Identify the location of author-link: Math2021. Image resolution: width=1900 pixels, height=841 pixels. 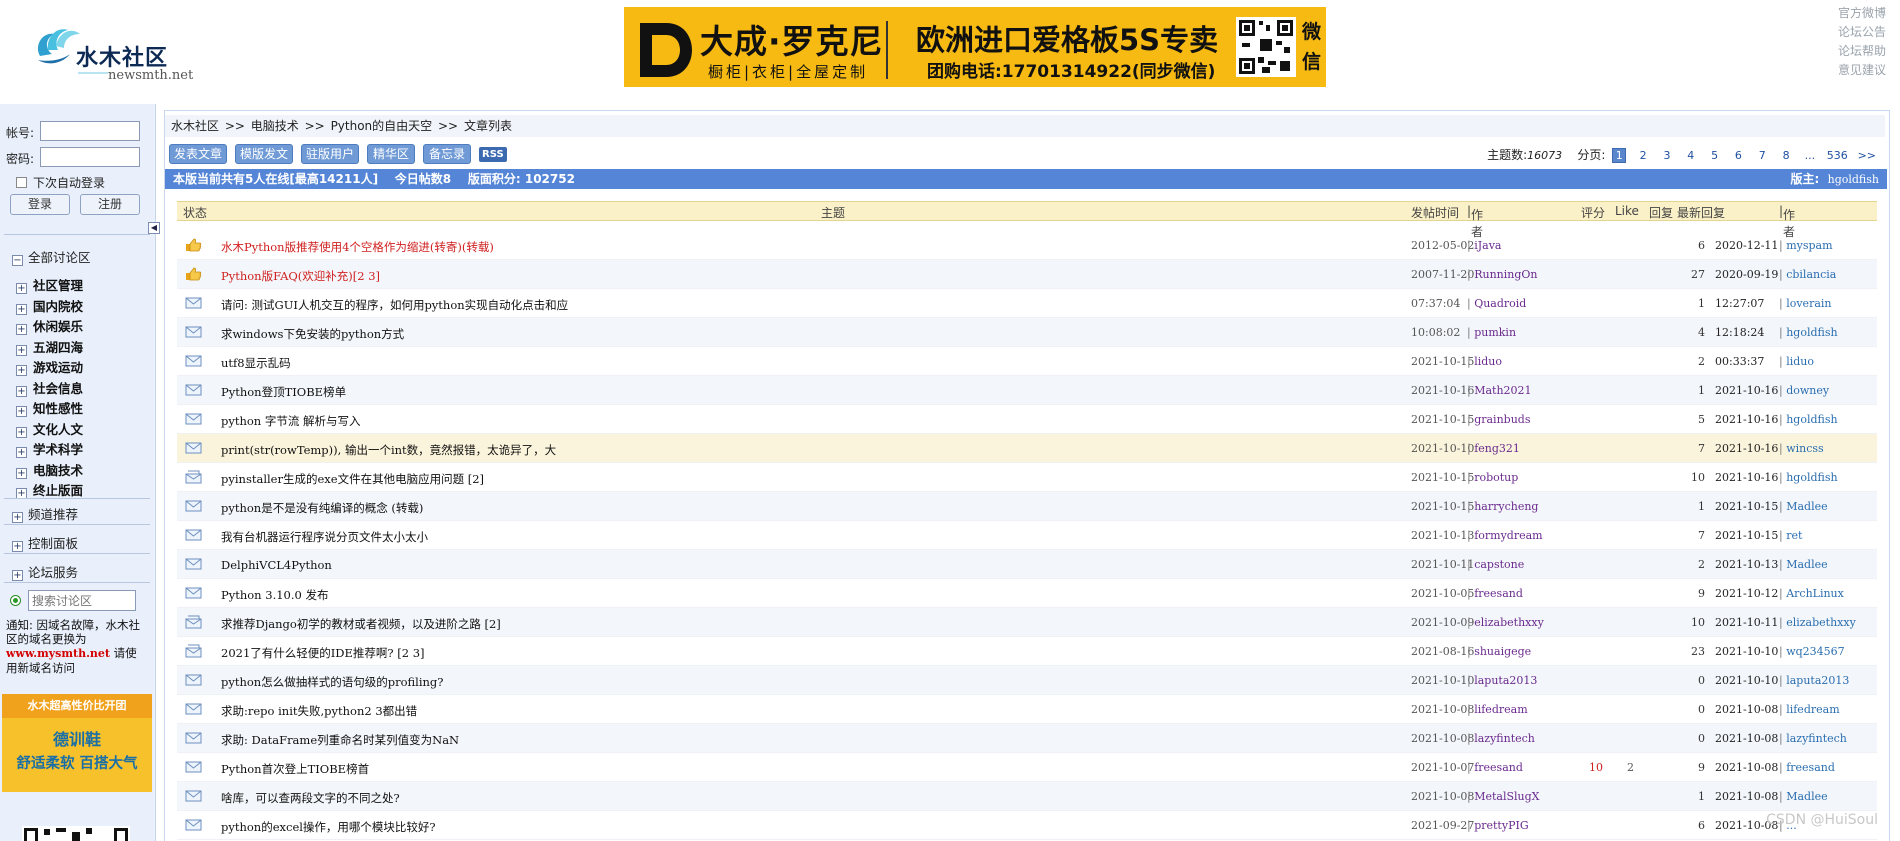
(1499, 390).